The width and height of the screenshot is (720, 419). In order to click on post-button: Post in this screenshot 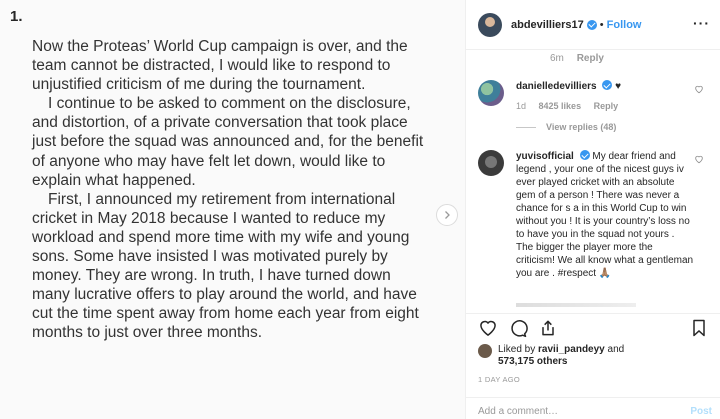, I will do `click(701, 411)`.